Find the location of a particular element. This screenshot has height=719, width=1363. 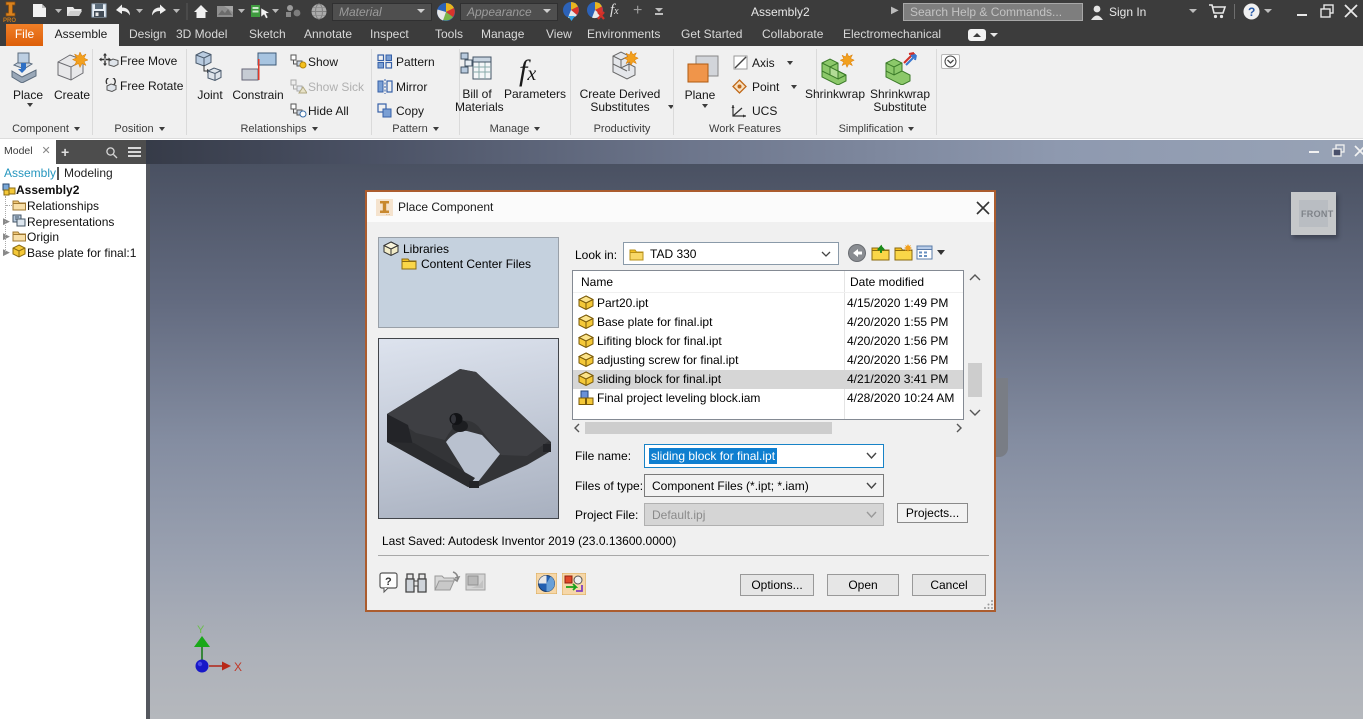

svg-text: Y is located at coordinates (201, 630).